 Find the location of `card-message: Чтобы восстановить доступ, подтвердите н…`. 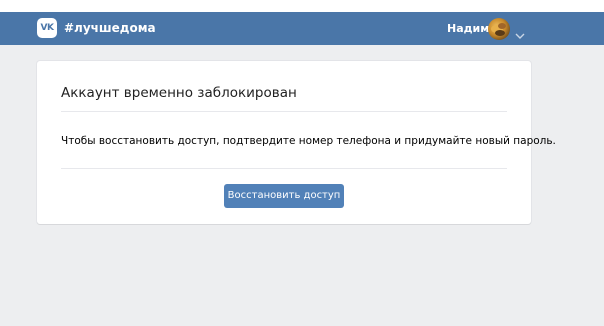

card-message: Чтобы восстановить доступ, подтвердите н… is located at coordinates (308, 141).